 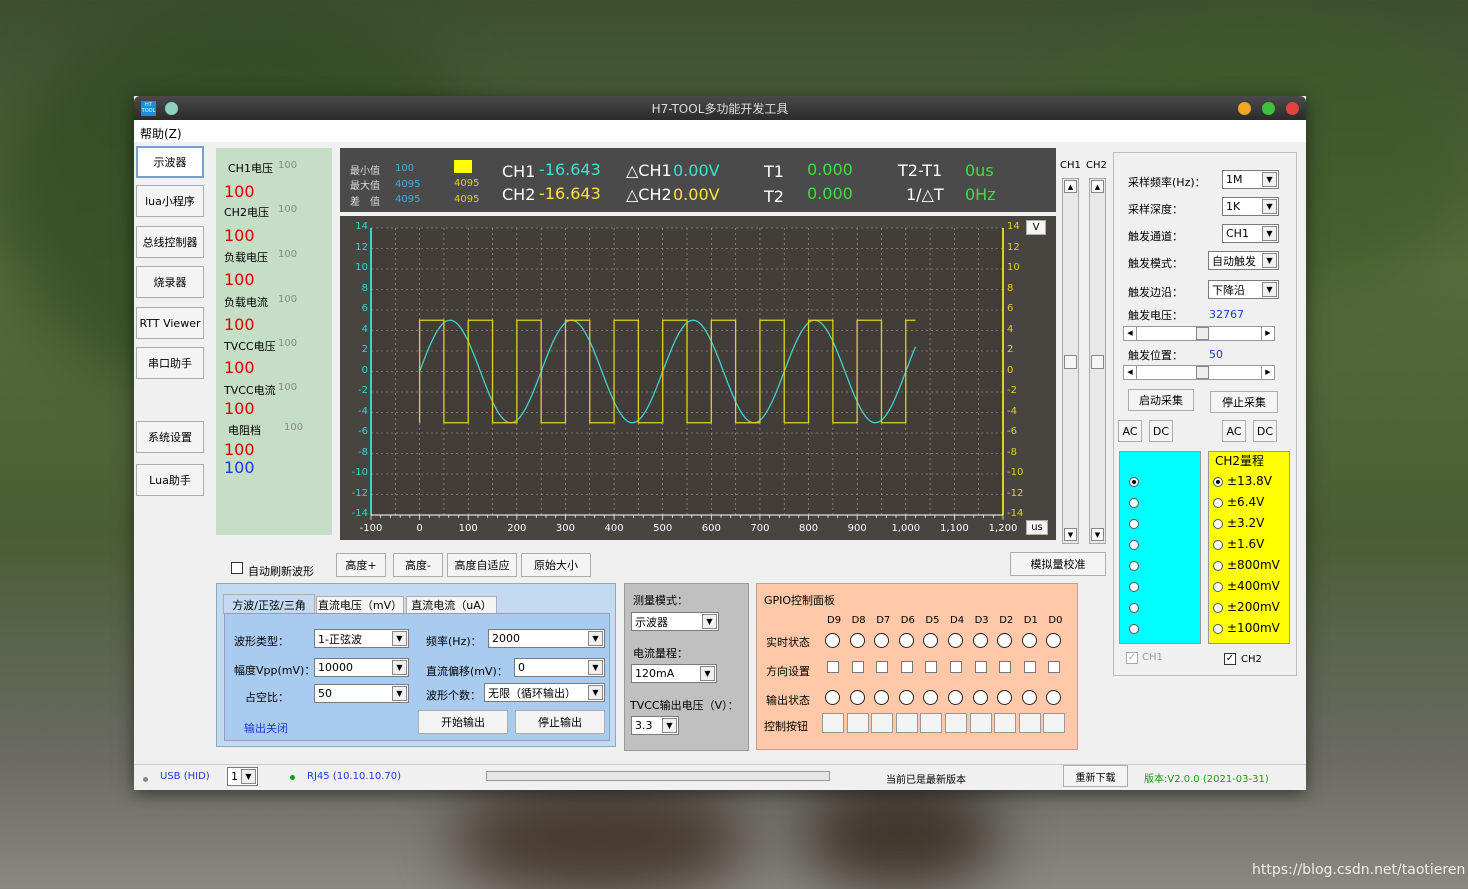 What do you see at coordinates (482, 565) in the screenshot?
I see `height-auto-button: 高度自适应` at bounding box center [482, 565].